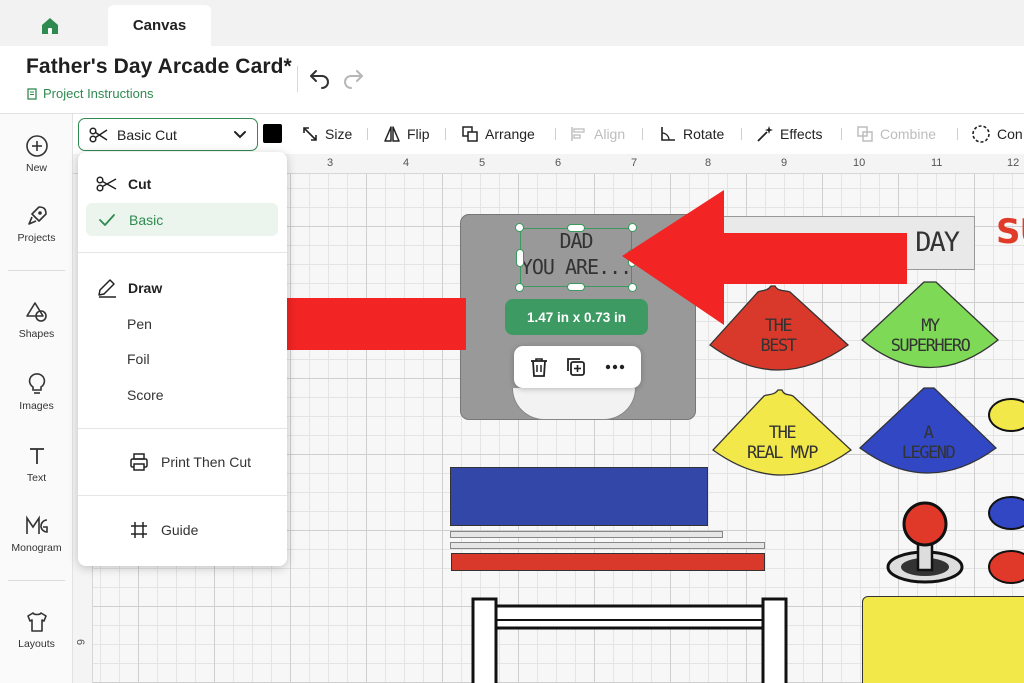 Image resolution: width=1024 pixels, height=683 pixels. Describe the element at coordinates (519, 227) in the screenshot. I see `resize-handle-top-left` at that location.